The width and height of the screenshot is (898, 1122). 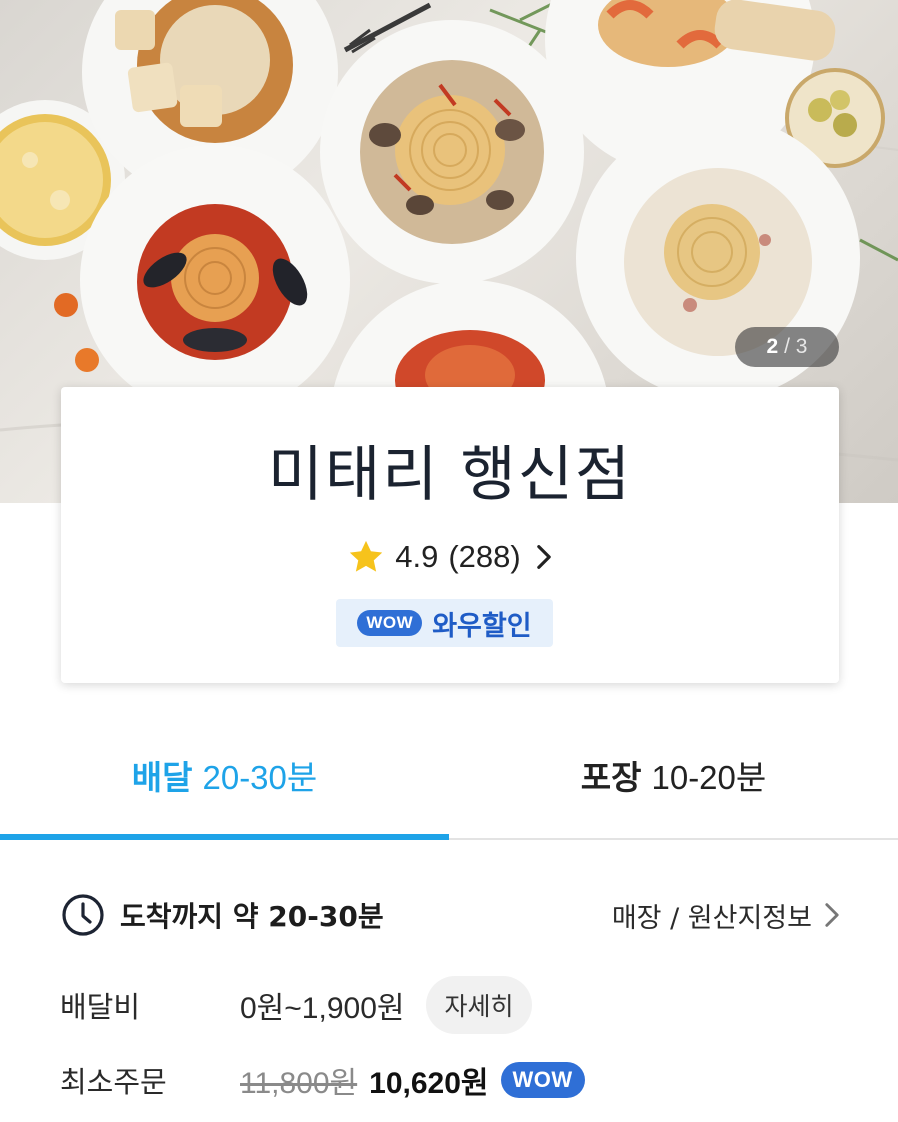 I want to click on store-name: 미태리 행신점, so click(x=450, y=475).